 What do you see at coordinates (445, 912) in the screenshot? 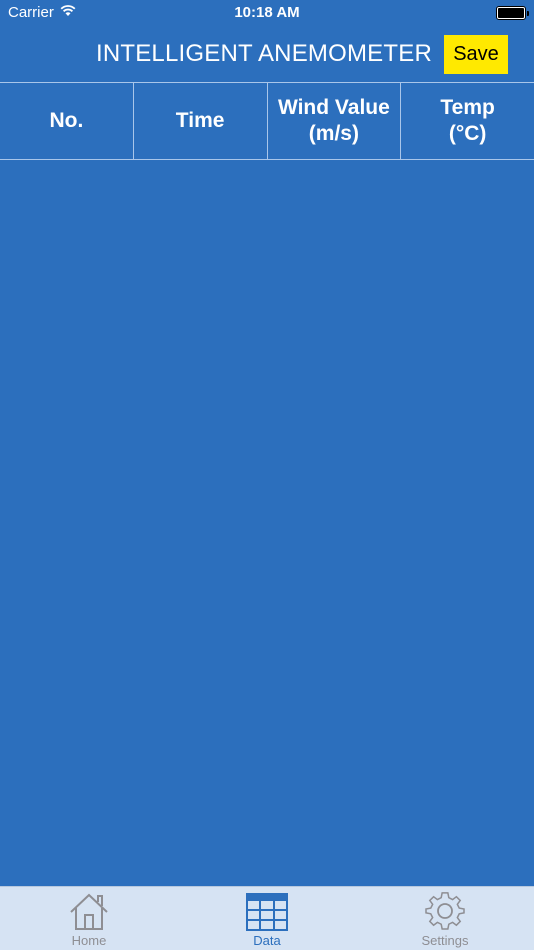
I see `gear-icon` at bounding box center [445, 912].